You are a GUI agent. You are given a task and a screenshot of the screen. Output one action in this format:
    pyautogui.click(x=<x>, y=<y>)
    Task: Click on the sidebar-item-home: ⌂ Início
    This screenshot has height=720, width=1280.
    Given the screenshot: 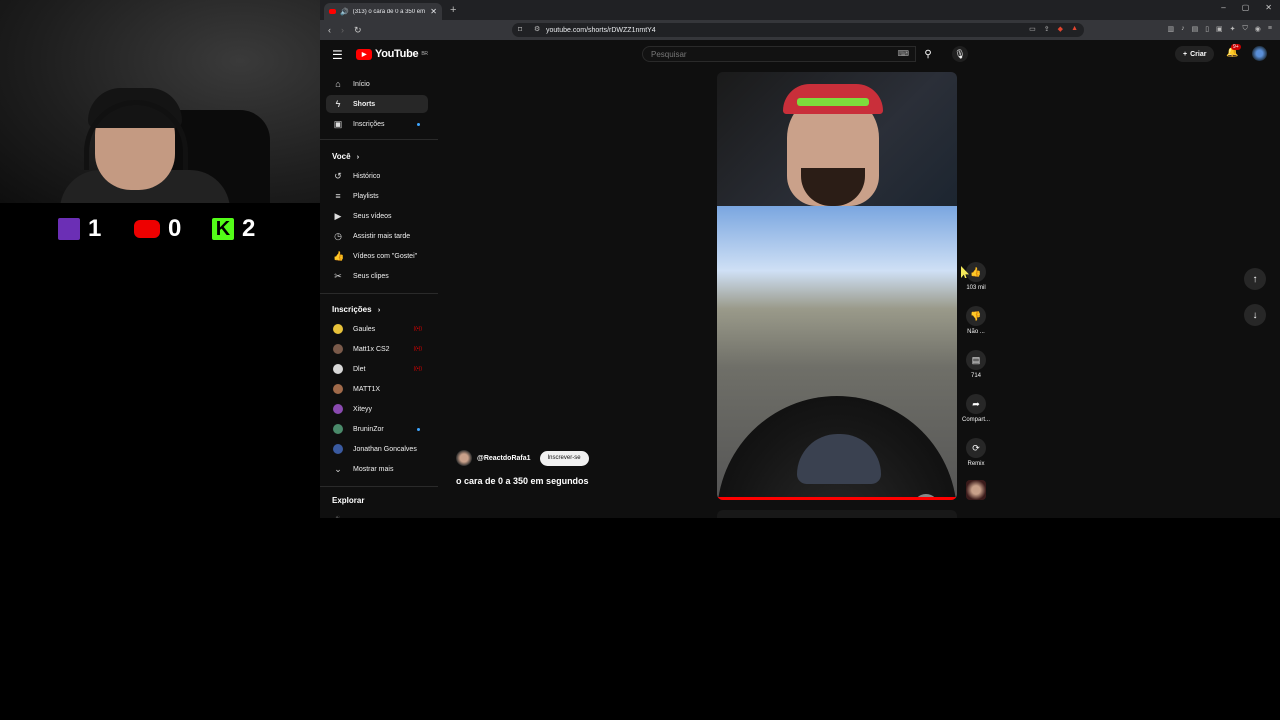 What is the action you would take?
    pyautogui.click(x=377, y=84)
    